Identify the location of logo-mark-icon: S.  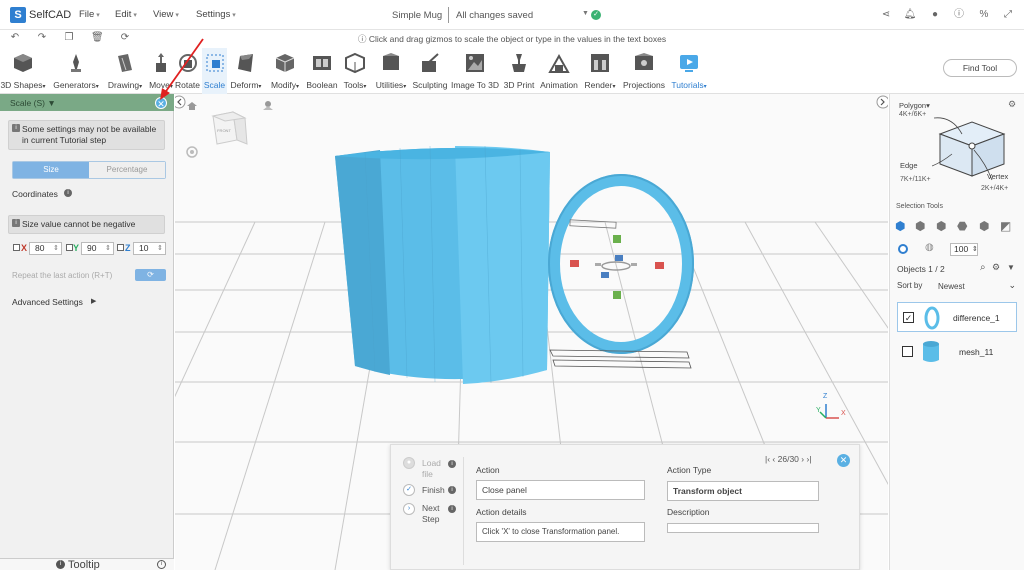
(18, 15).